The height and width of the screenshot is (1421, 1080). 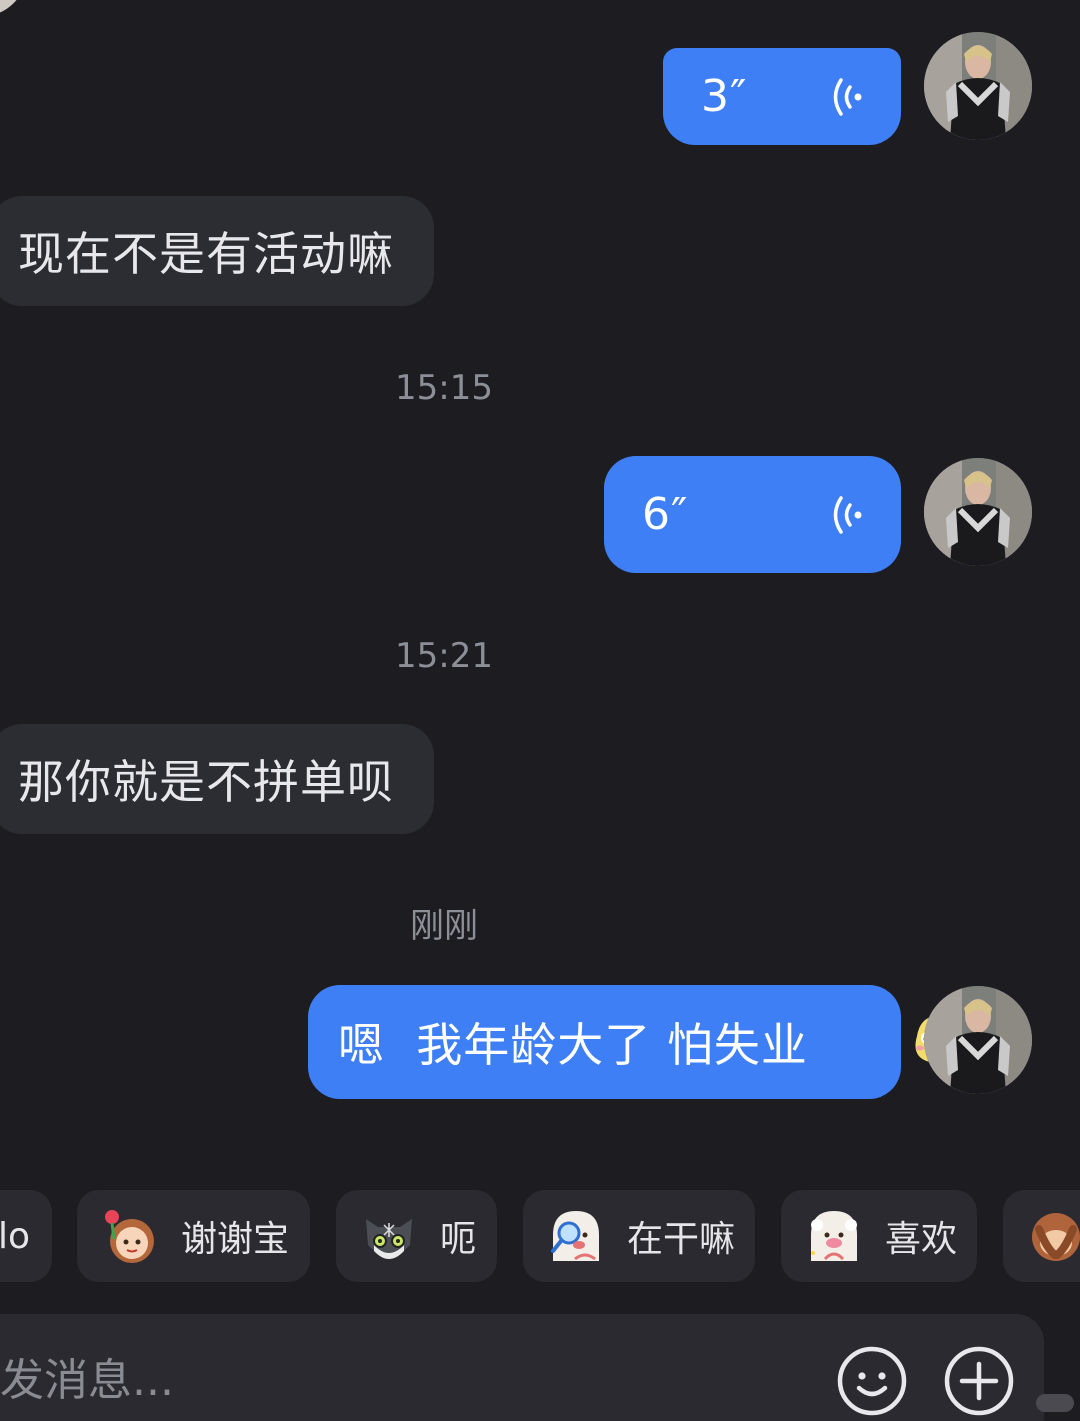 What do you see at coordinates (921, 1239) in the screenshot?
I see `quick-reply-label: 喜欢` at bounding box center [921, 1239].